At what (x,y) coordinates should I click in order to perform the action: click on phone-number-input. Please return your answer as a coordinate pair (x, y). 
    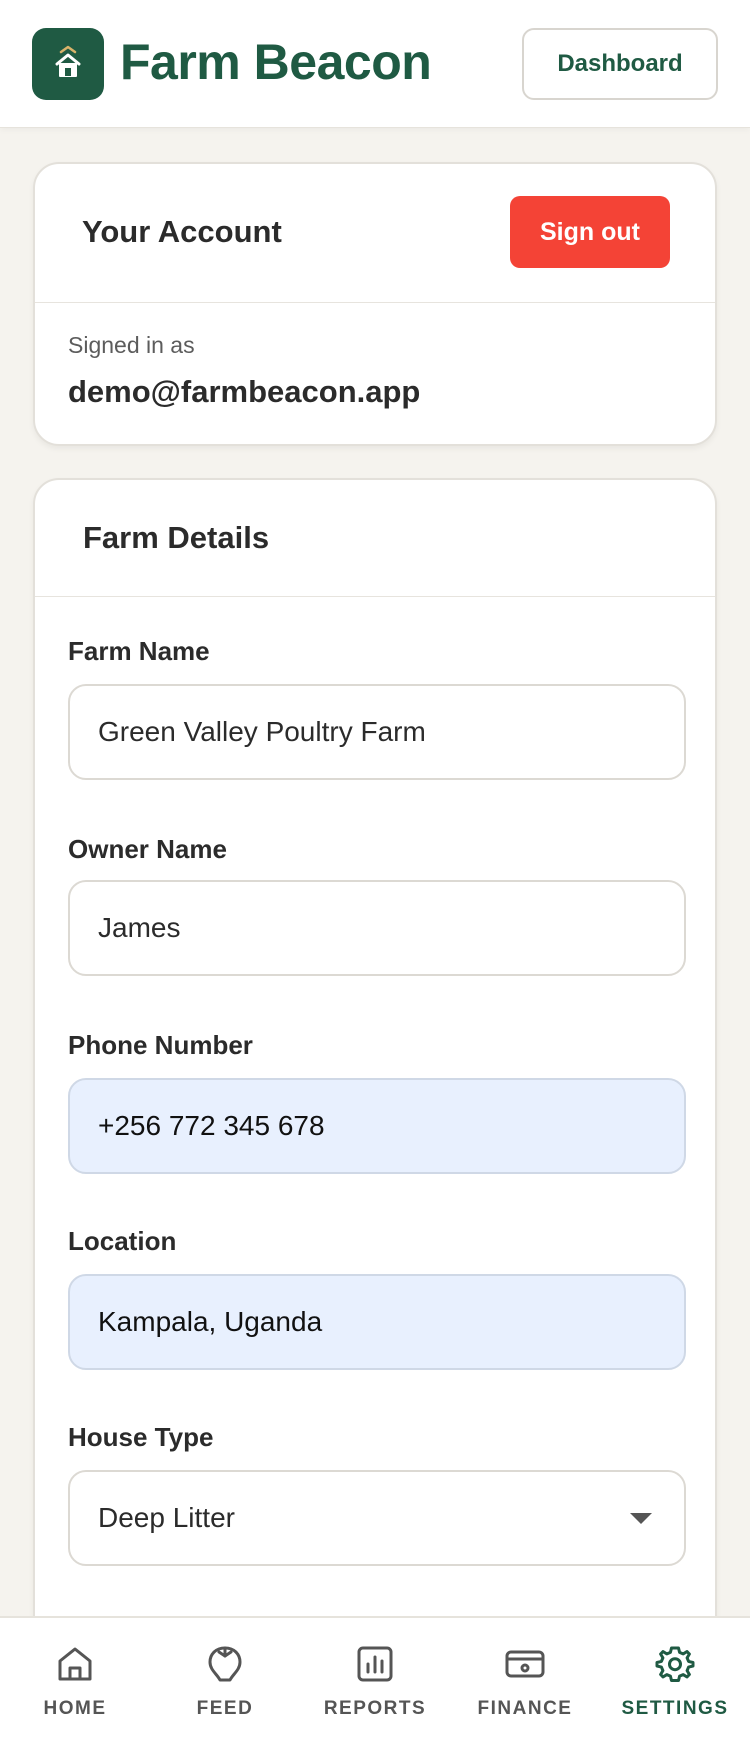
    Looking at the image, I should click on (377, 1126).